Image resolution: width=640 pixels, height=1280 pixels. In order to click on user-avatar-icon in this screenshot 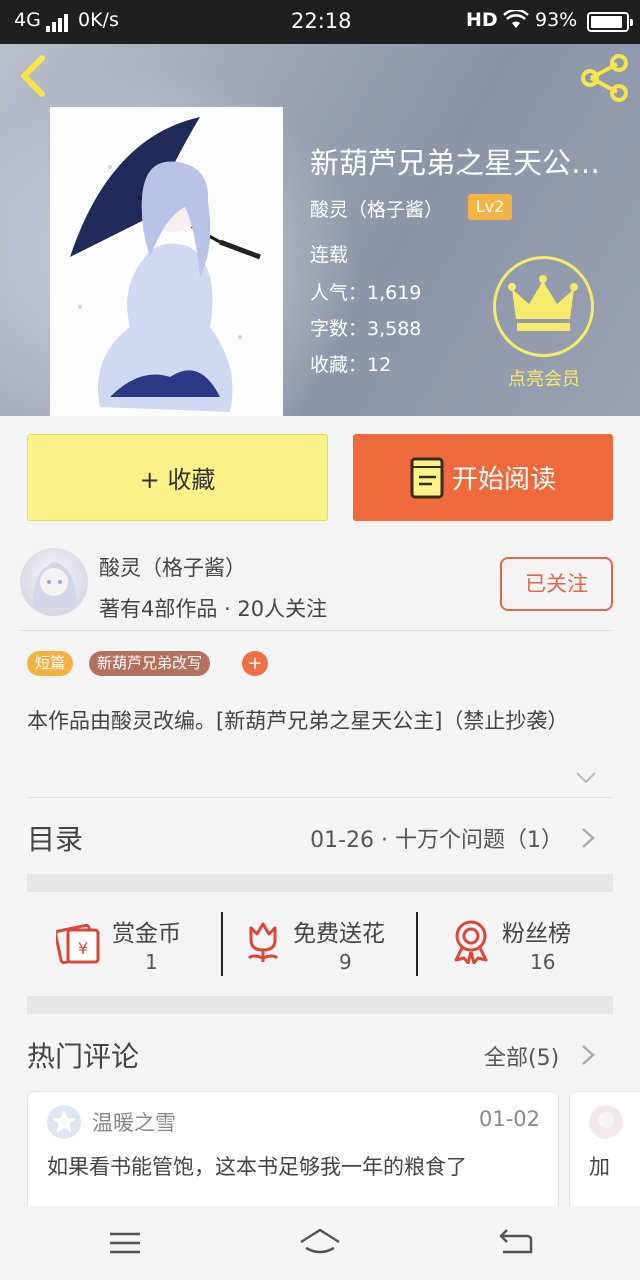, I will do `click(64, 1122)`.